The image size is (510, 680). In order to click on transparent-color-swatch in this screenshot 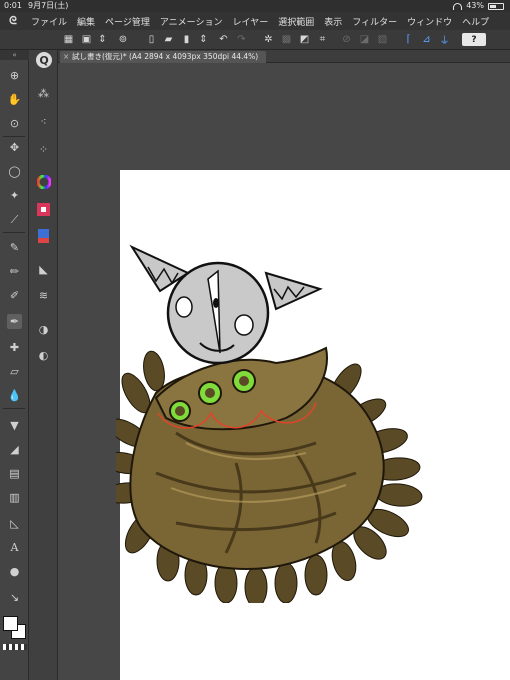, I will do `click(15, 647)`.